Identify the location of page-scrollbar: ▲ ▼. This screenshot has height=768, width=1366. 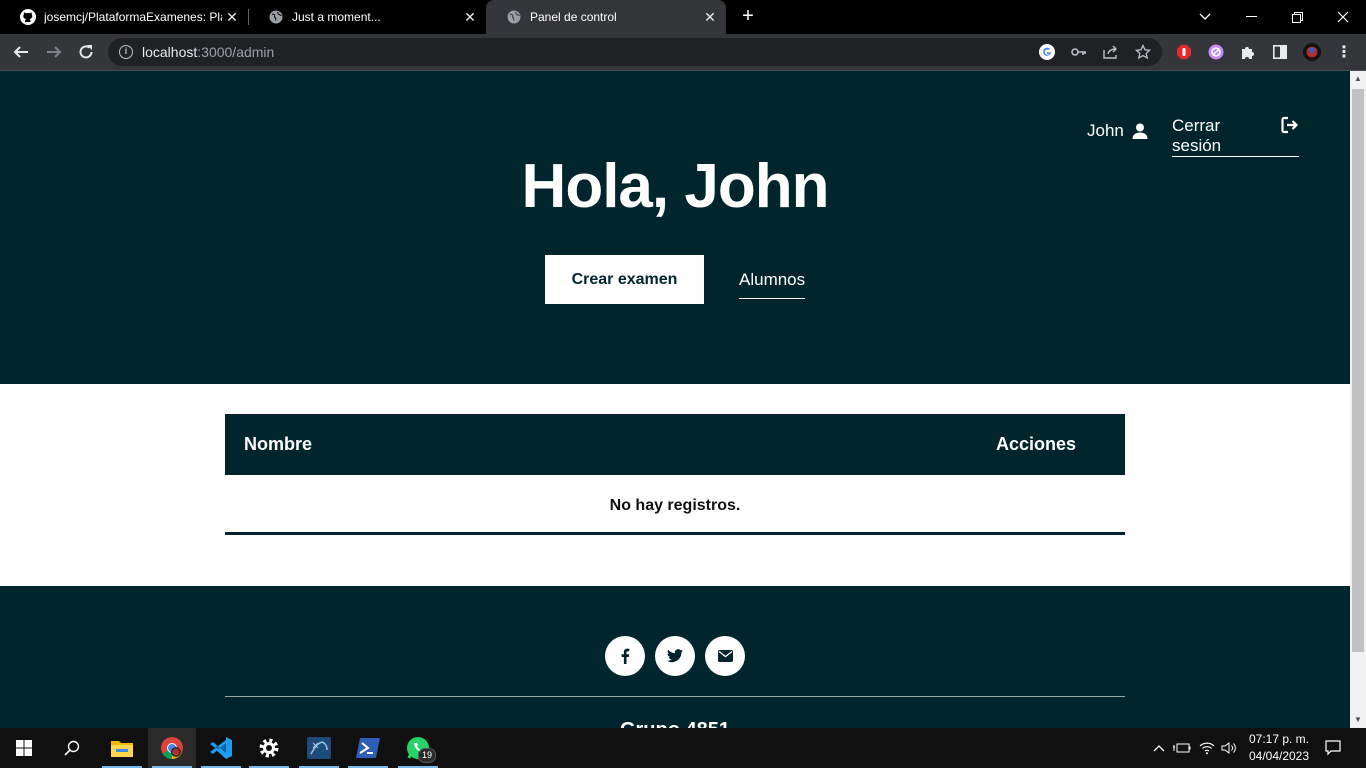
(1358, 399).